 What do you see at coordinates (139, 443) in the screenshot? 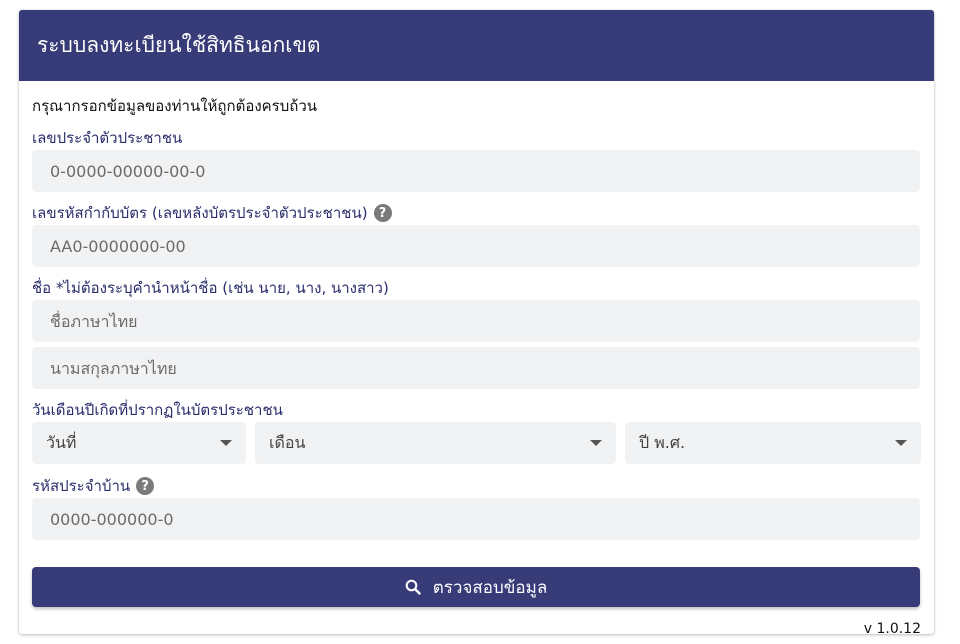
I see `birth-day-select: วันที่` at bounding box center [139, 443].